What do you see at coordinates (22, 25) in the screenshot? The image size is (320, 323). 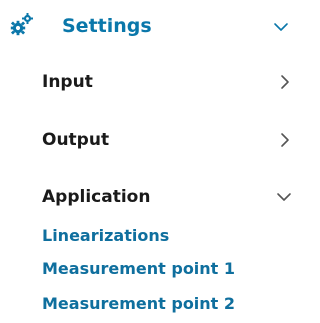 I see `gear-icon` at bounding box center [22, 25].